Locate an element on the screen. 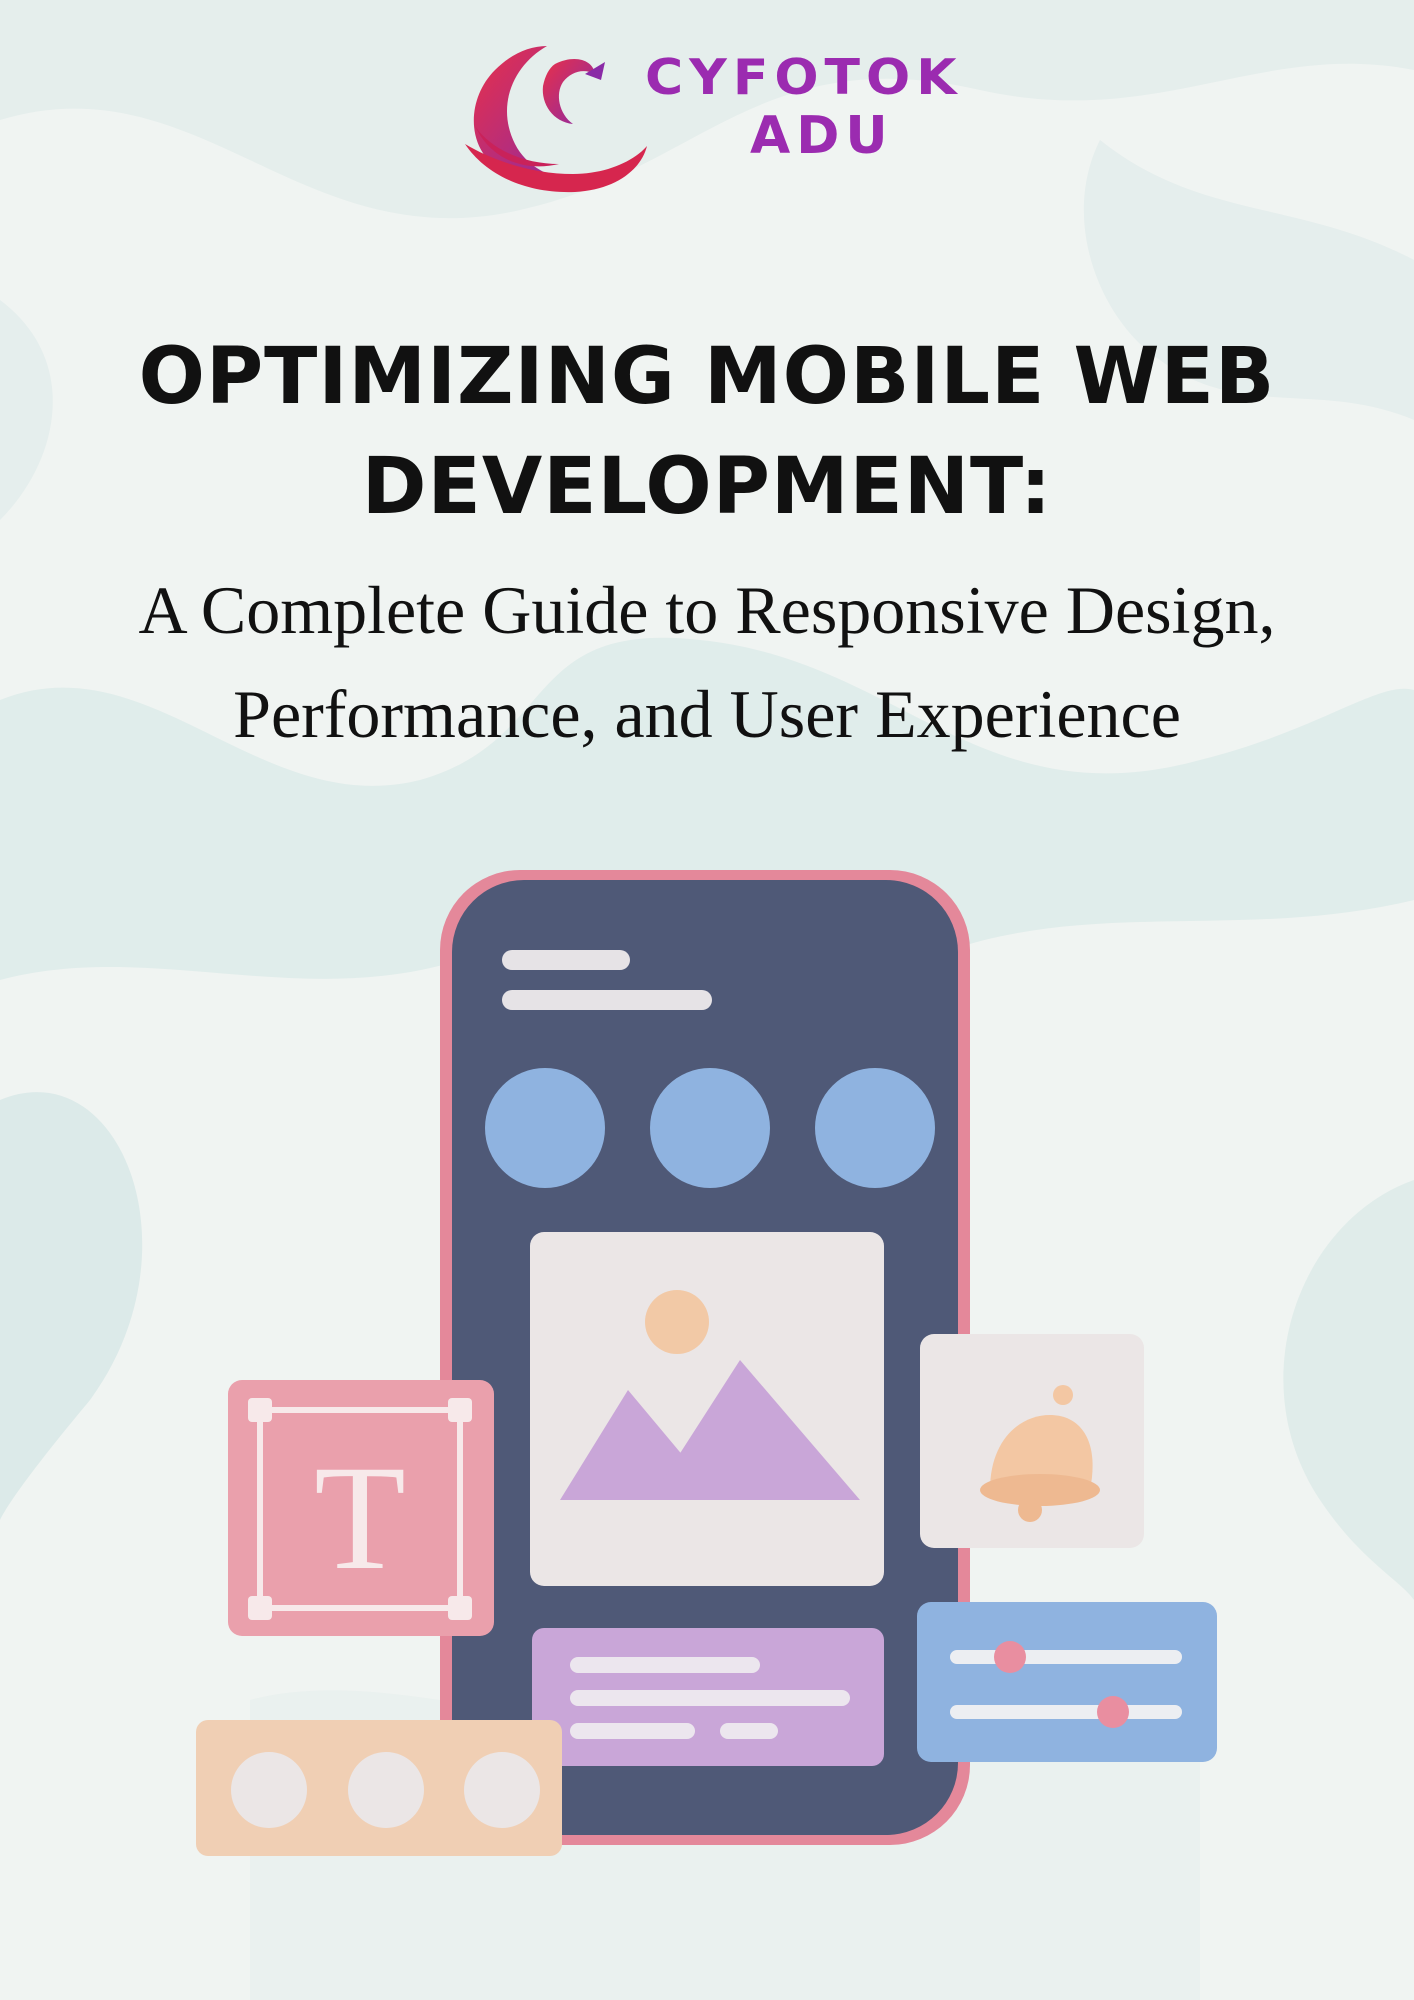  text-tool-glyph: T is located at coordinates (360, 1518).